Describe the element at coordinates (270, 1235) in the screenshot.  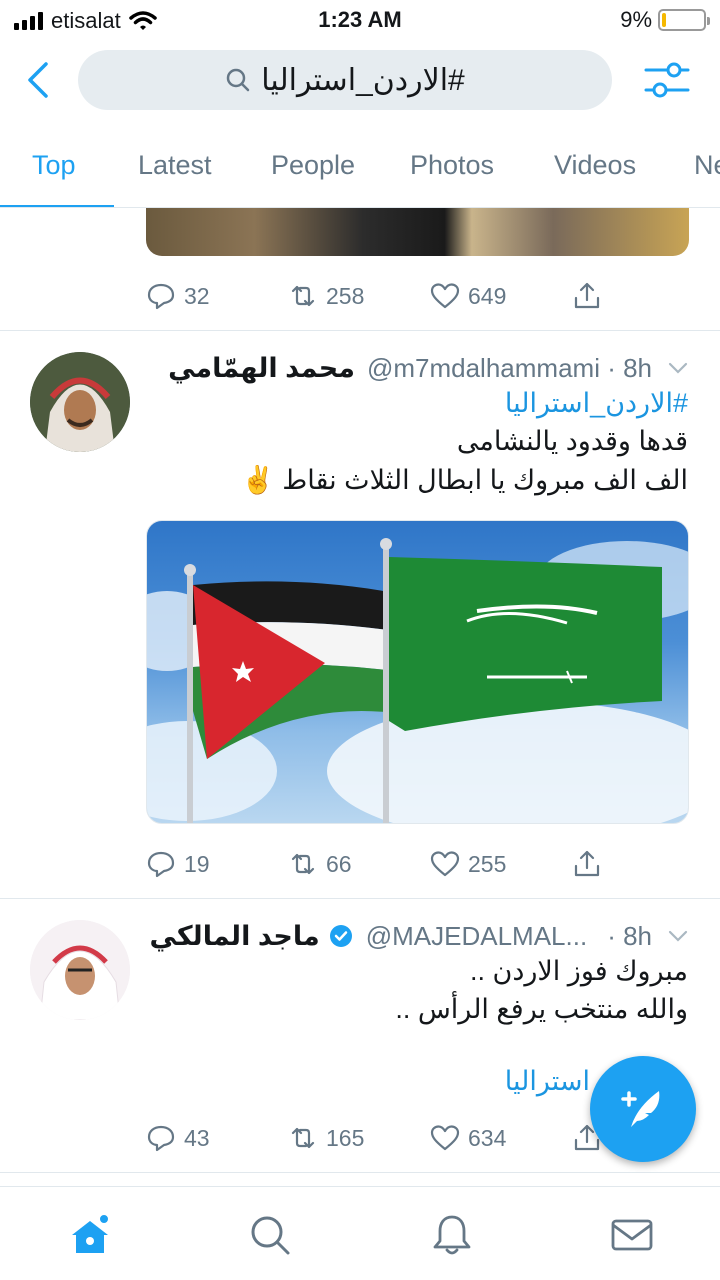
I see `explore-icon` at that location.